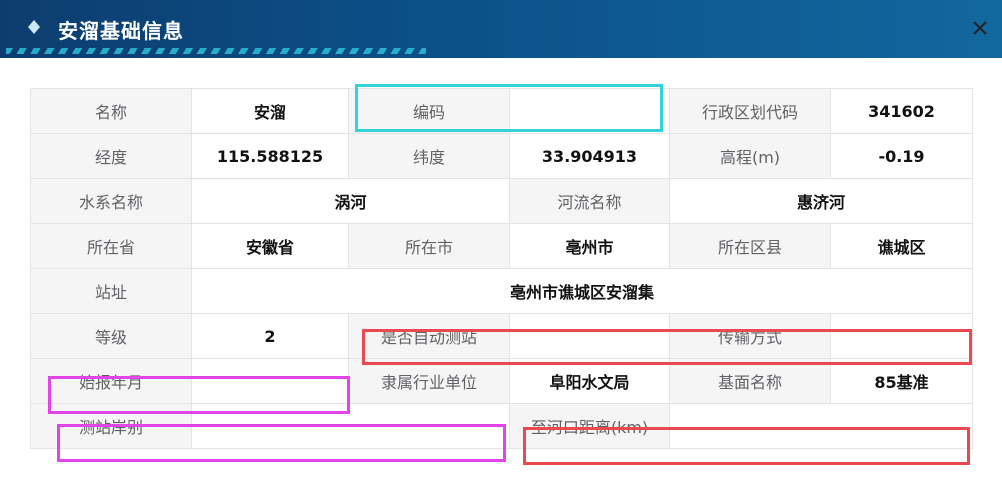 This screenshot has width=1002, height=497. I want to click on grade-value: 2, so click(270, 336).